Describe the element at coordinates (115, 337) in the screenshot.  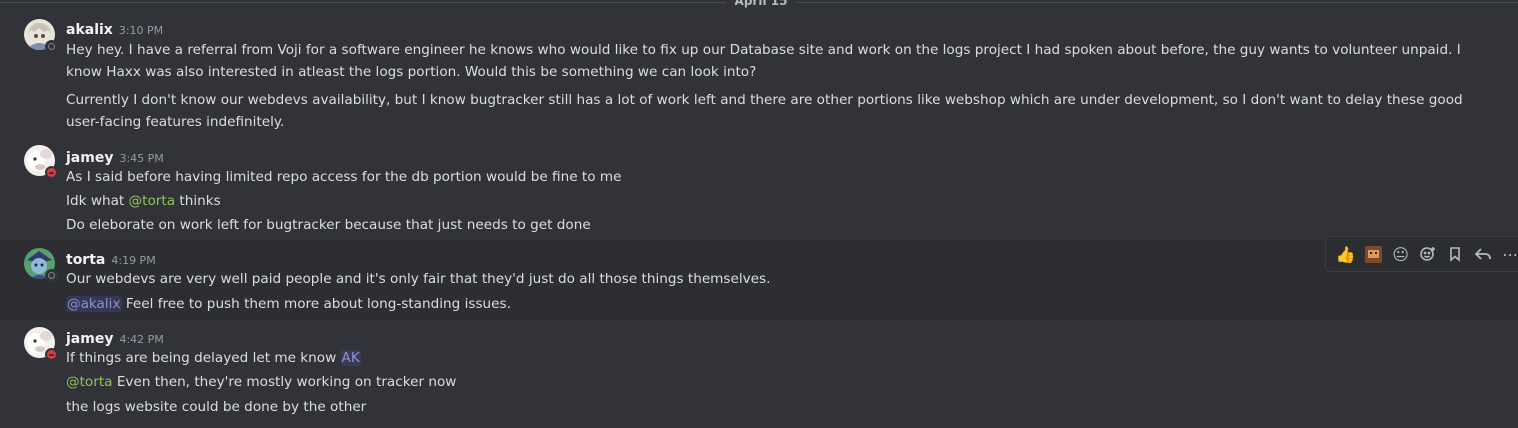
I see `message-header: jamey 4:42 PM` at that location.